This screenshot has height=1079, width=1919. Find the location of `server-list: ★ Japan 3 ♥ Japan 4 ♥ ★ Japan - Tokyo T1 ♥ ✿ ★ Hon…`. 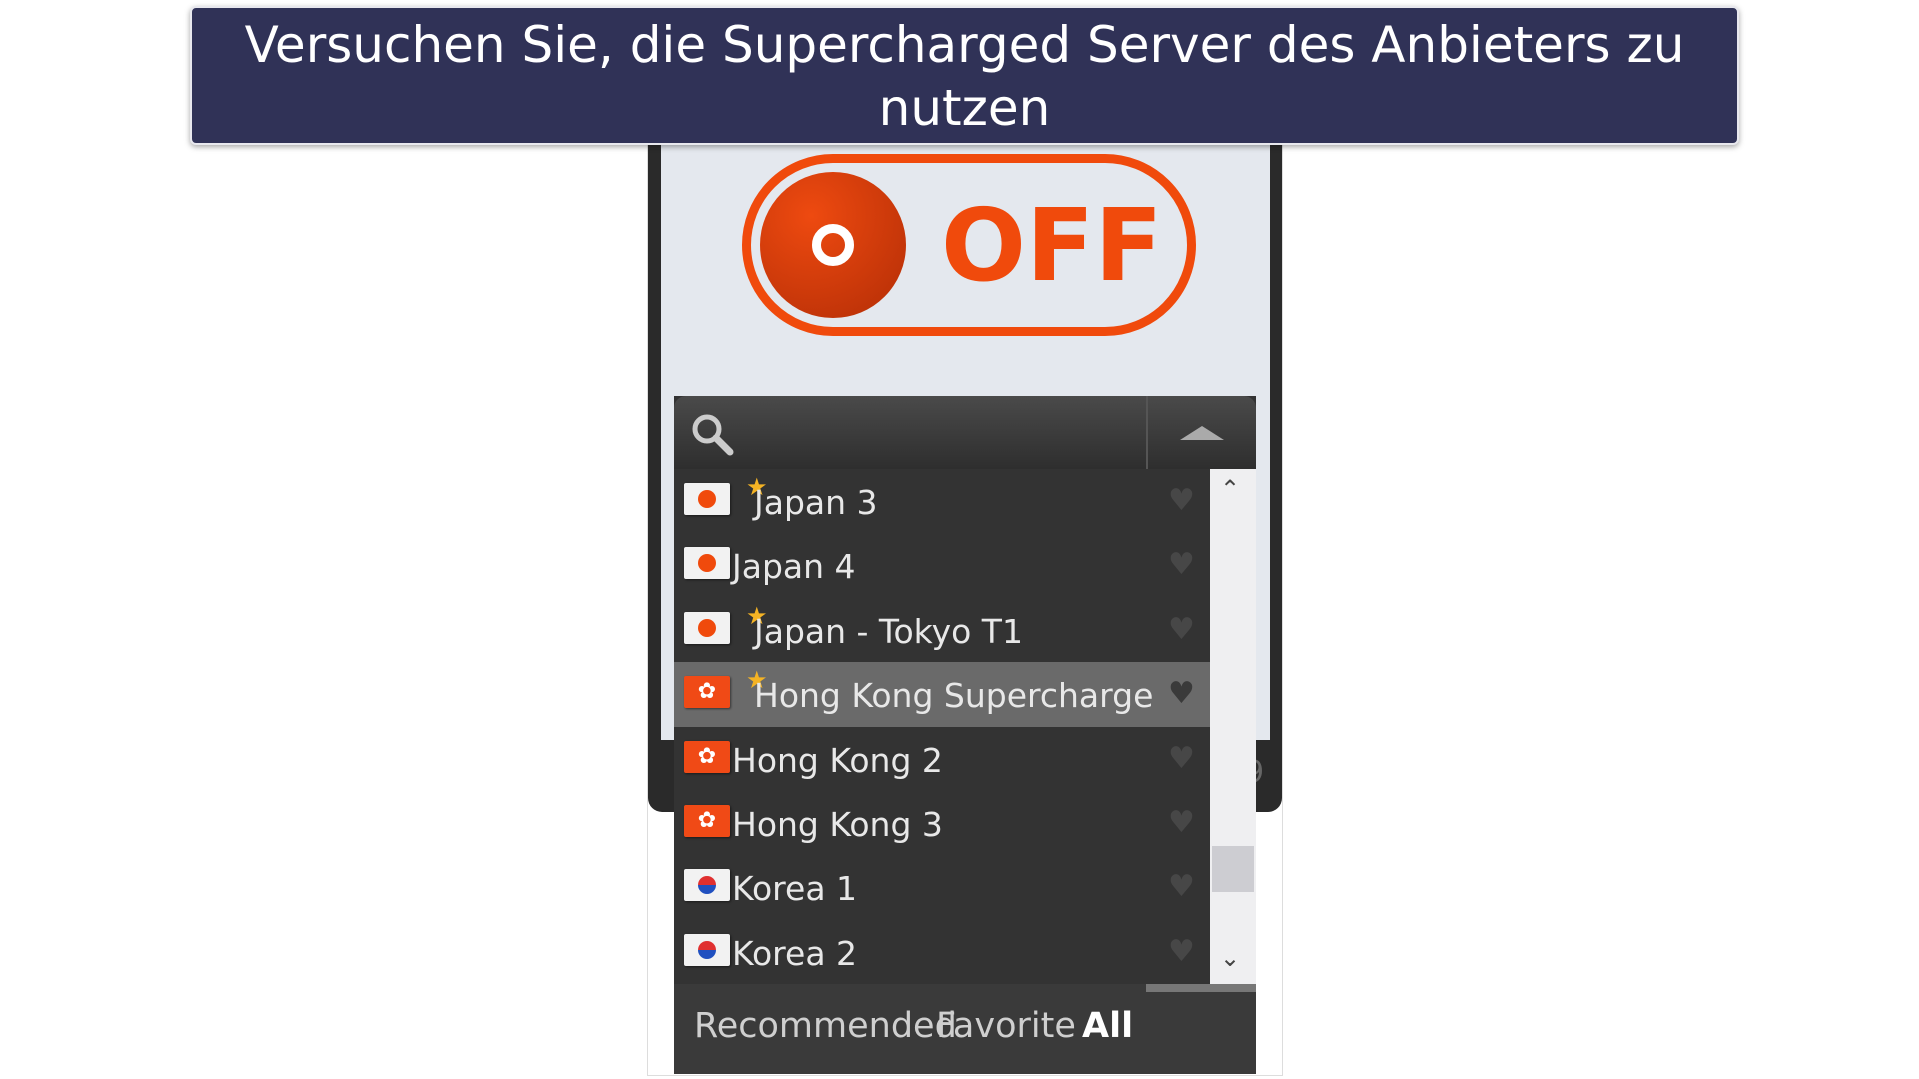

server-list: ★ Japan 3 ♥ Japan 4 ♥ ★ Japan - Tokyo T1 ♥ ✿ ★ Hon… is located at coordinates (942, 726).